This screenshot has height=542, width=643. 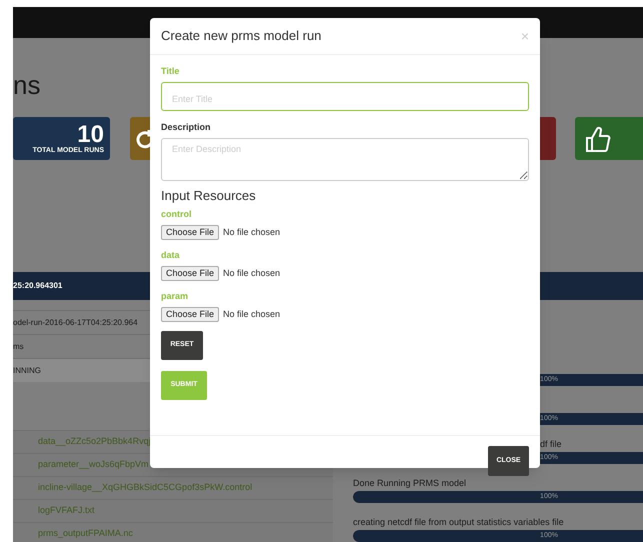 I want to click on file-label: param, so click(x=175, y=297).